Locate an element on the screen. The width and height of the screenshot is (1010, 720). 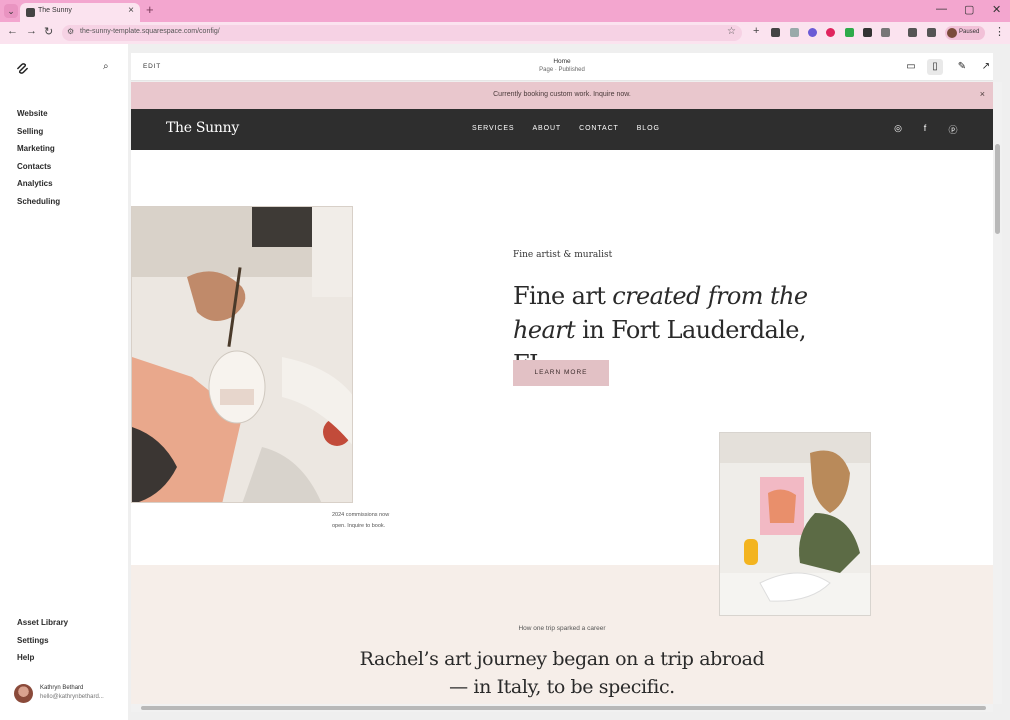
site-styles-icon: ✎ is located at coordinates (962, 67).